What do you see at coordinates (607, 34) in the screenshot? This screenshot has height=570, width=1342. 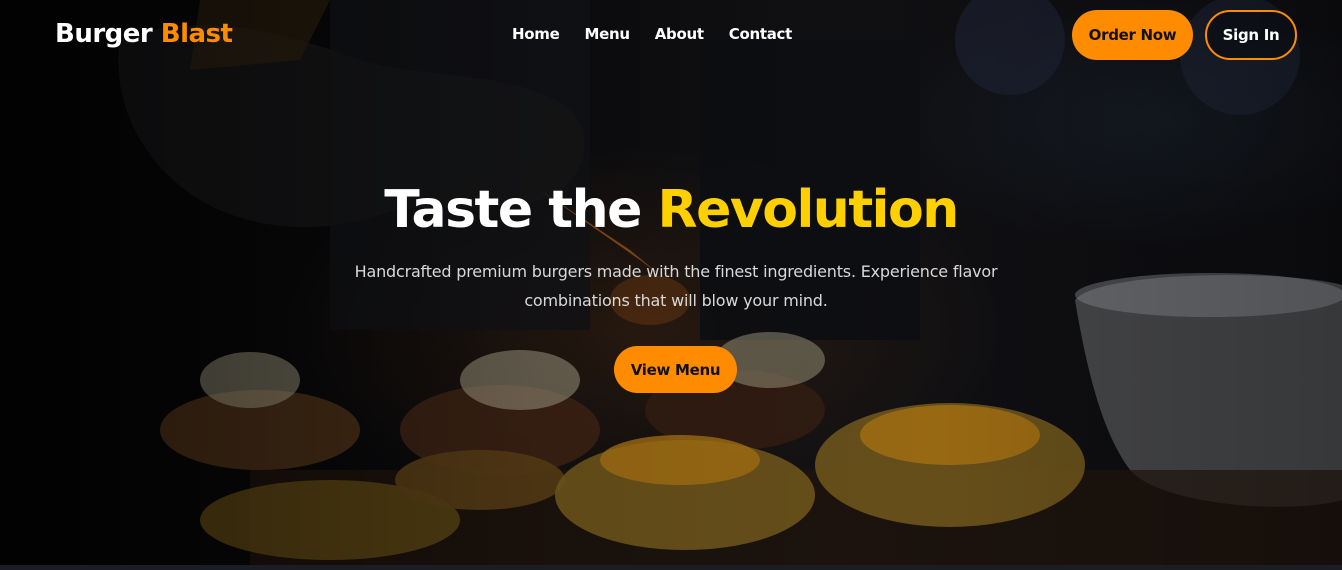 I see `nav-link-menu: Menu` at bounding box center [607, 34].